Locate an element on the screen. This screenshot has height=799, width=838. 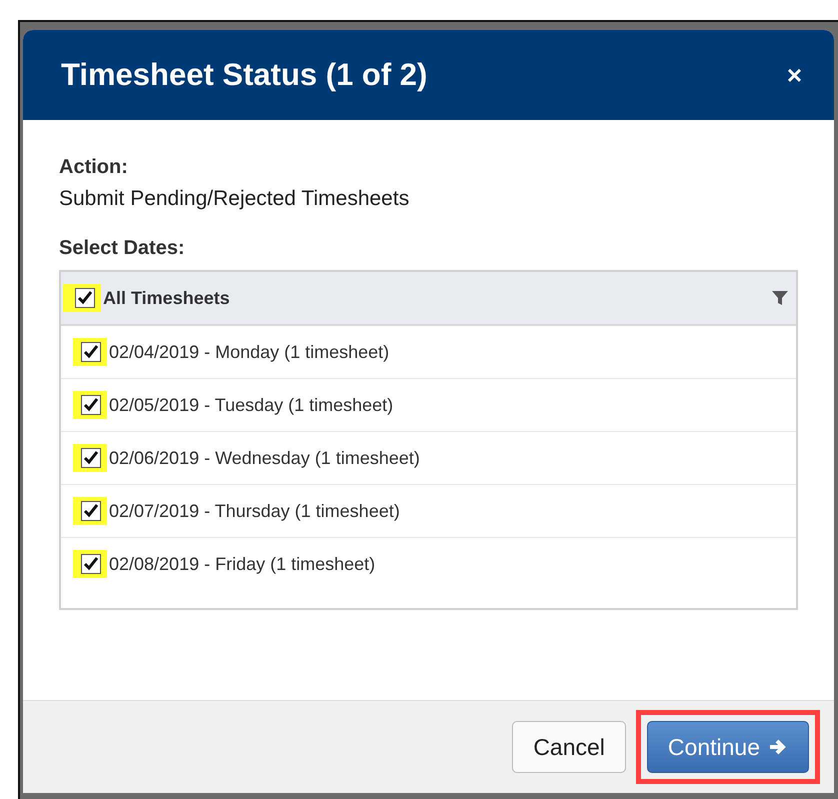
cancel-button: Cancel is located at coordinates (569, 747).